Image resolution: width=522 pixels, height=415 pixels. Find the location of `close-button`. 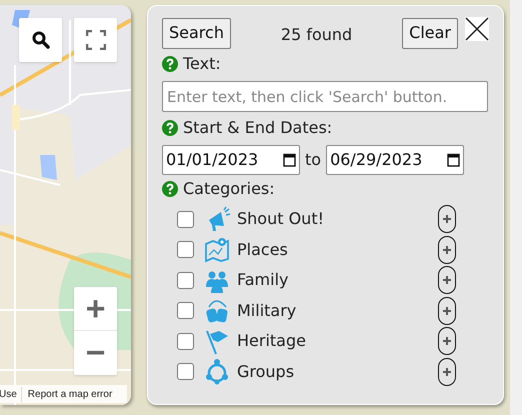

close-button is located at coordinates (477, 29).